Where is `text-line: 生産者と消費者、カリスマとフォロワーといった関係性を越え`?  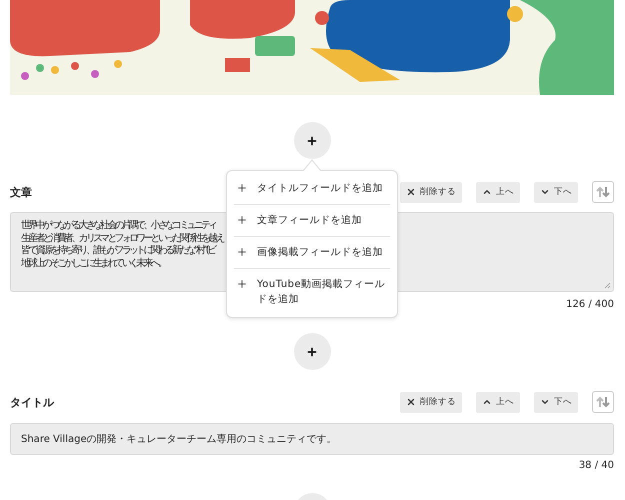 text-line: 生産者と消費者、カリスマとフォロワーといった関係性を越え is located at coordinates (122, 238).